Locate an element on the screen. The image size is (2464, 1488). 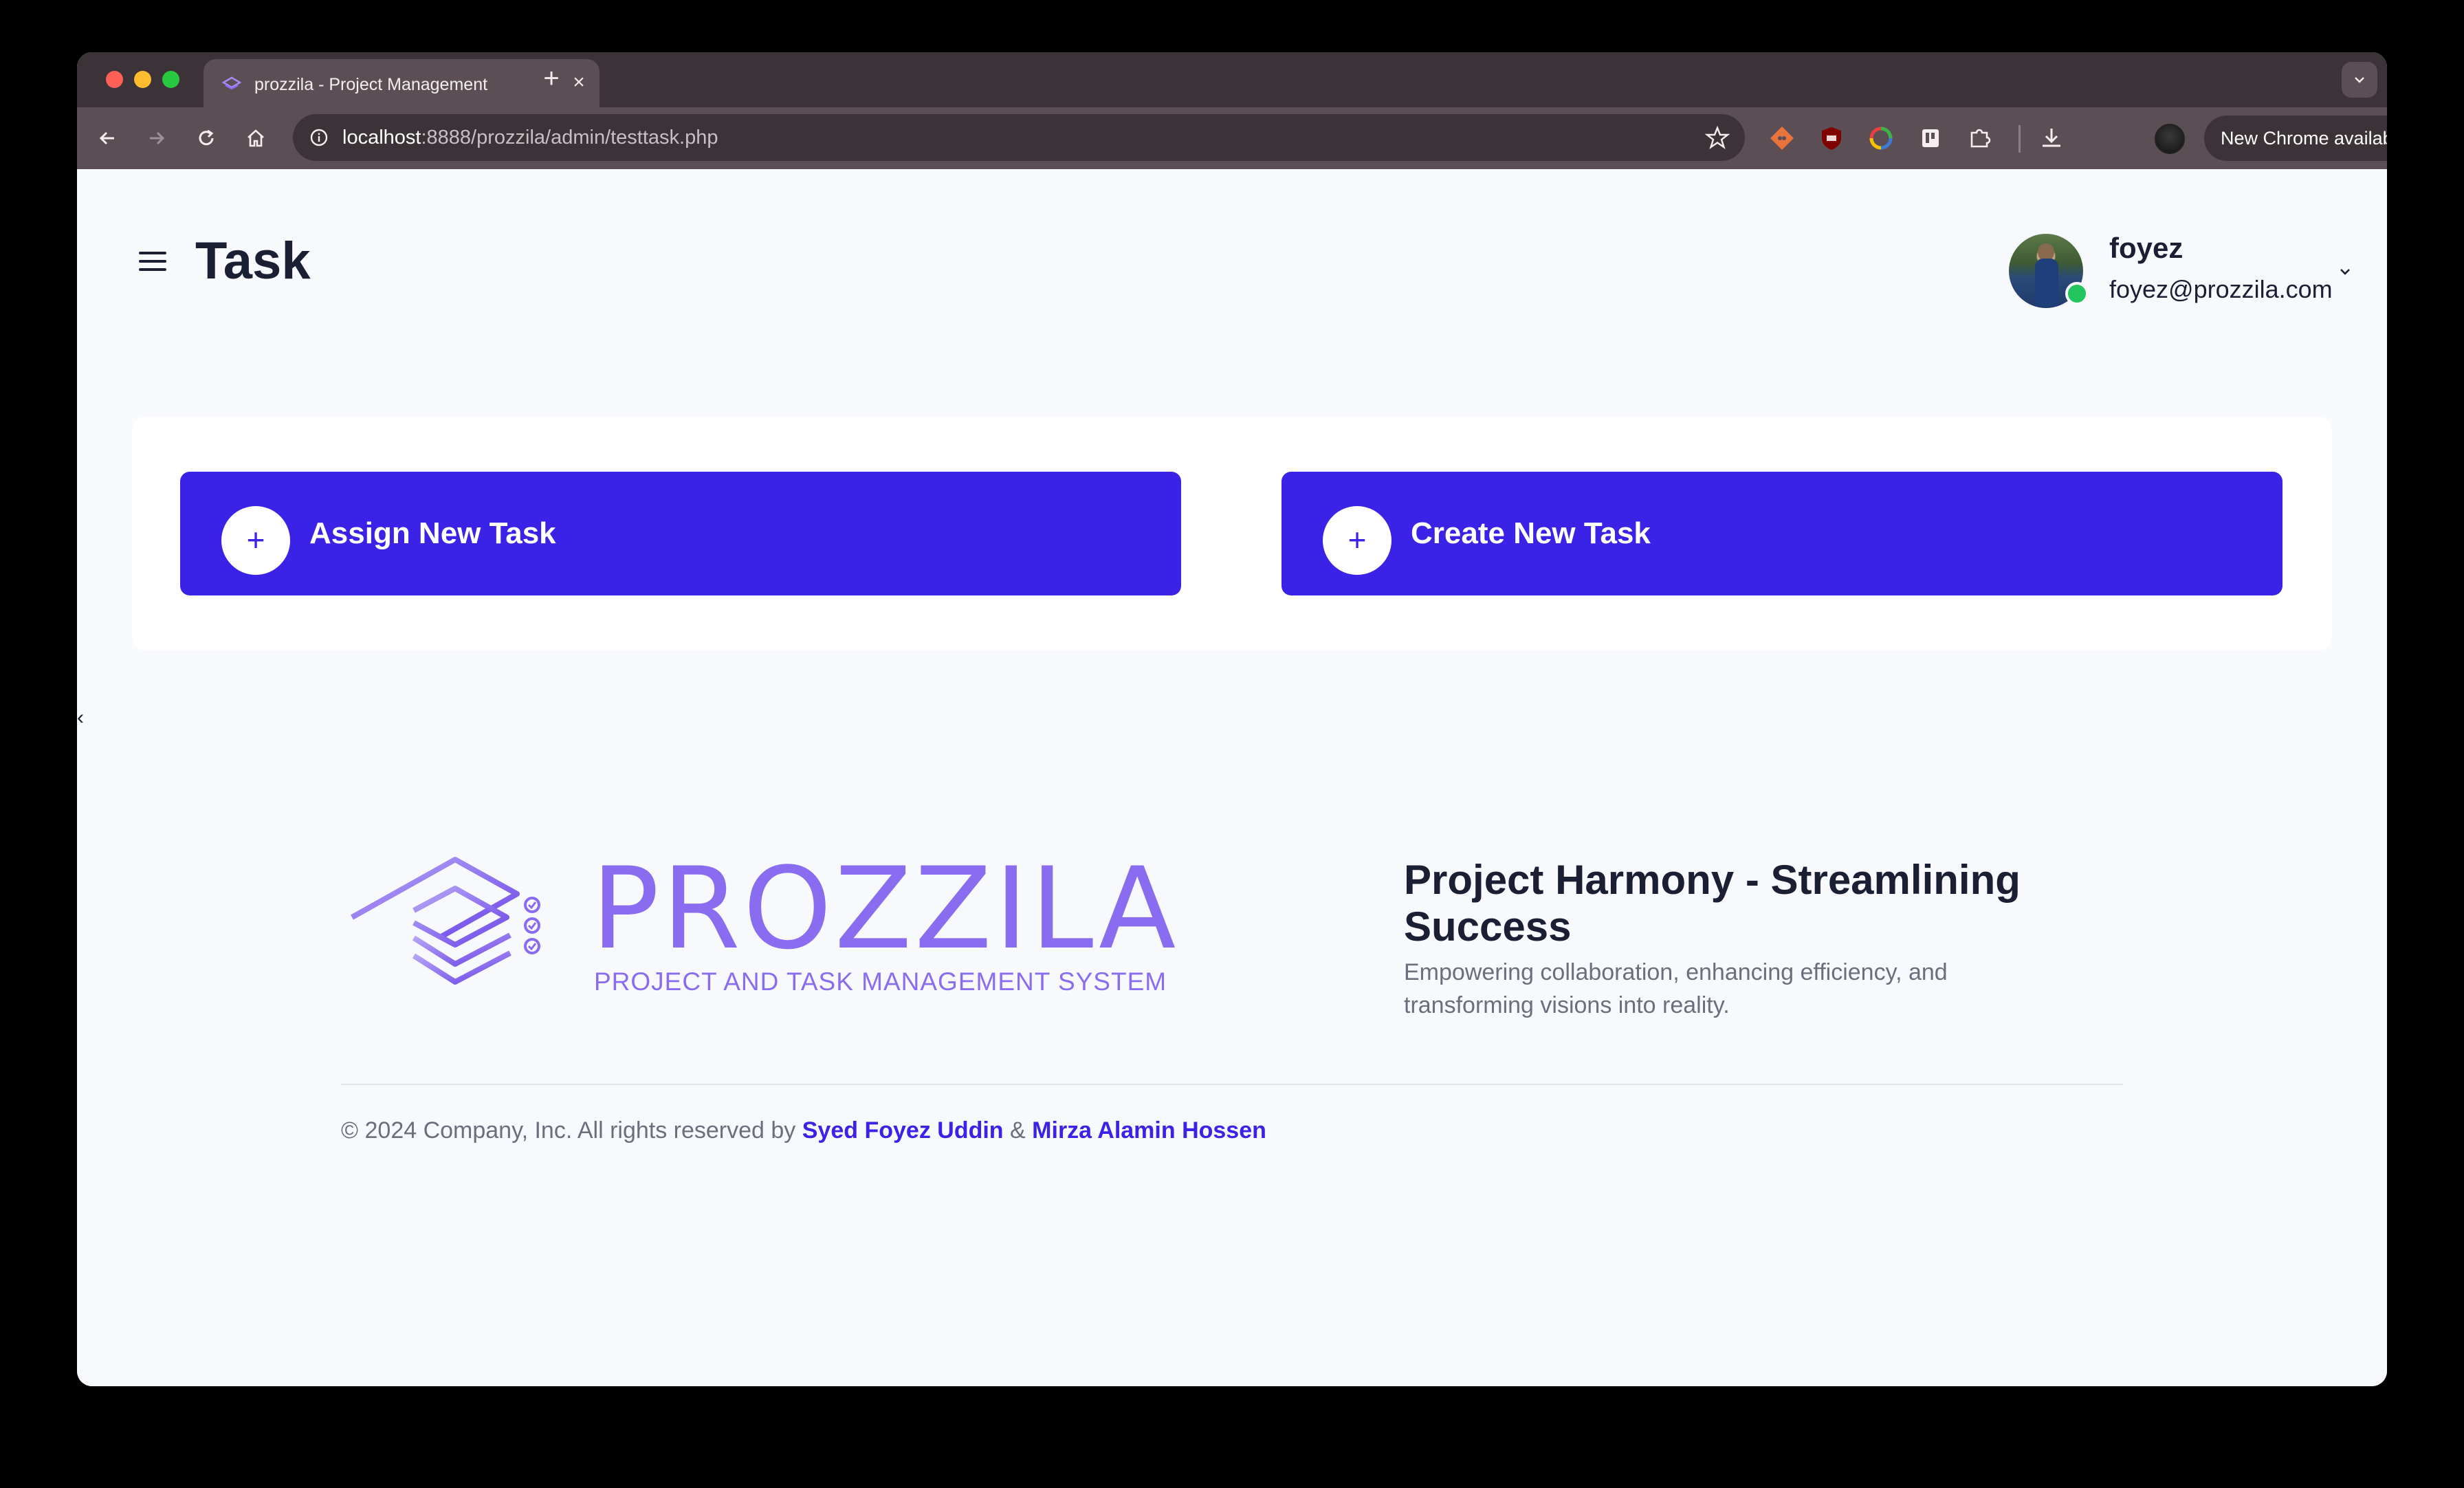
maximize-window-button is located at coordinates (170, 80).